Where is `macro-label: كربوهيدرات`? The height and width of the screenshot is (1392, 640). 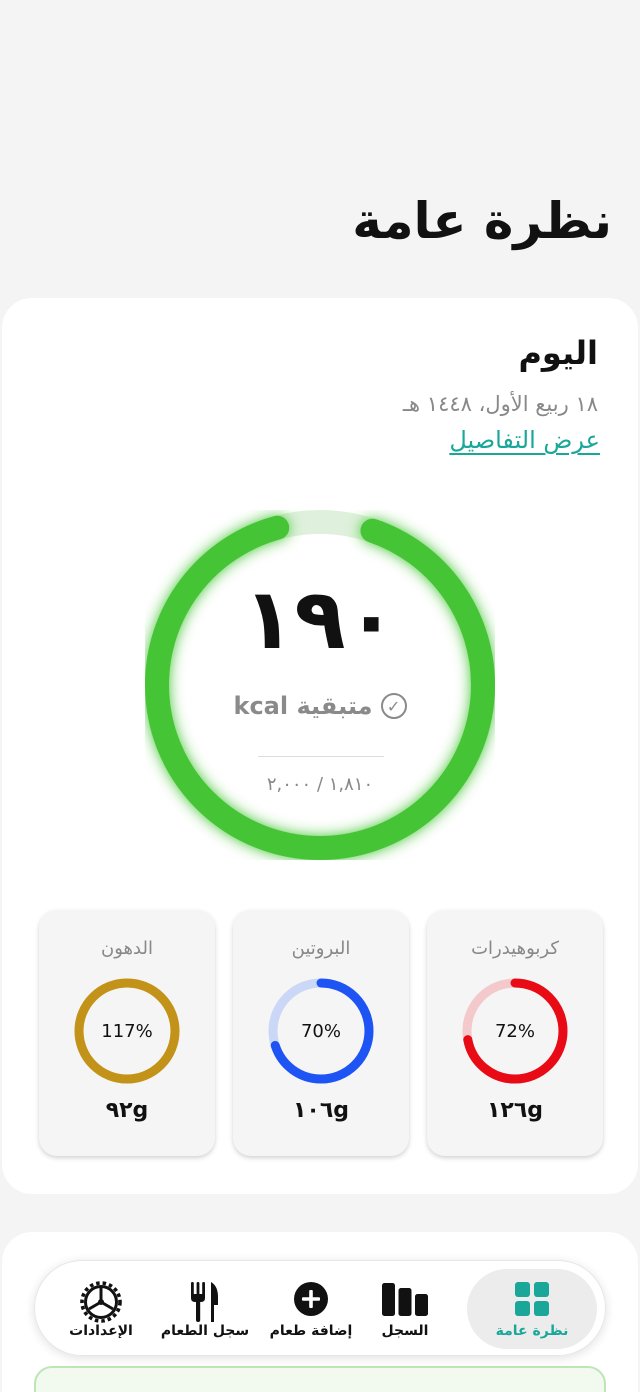
macro-label: كربوهيدرات is located at coordinates (515, 948).